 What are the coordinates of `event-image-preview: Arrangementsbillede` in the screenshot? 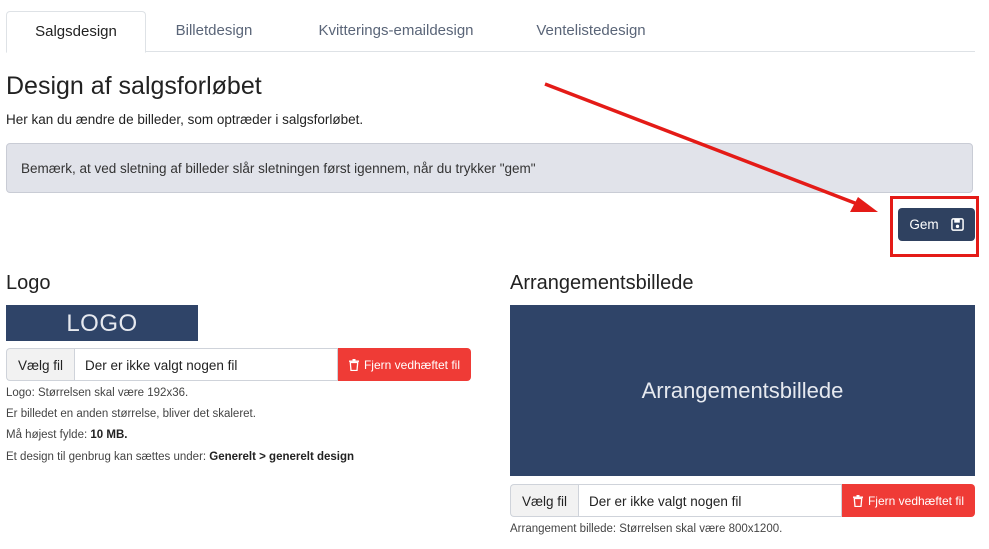 It's located at (742, 390).